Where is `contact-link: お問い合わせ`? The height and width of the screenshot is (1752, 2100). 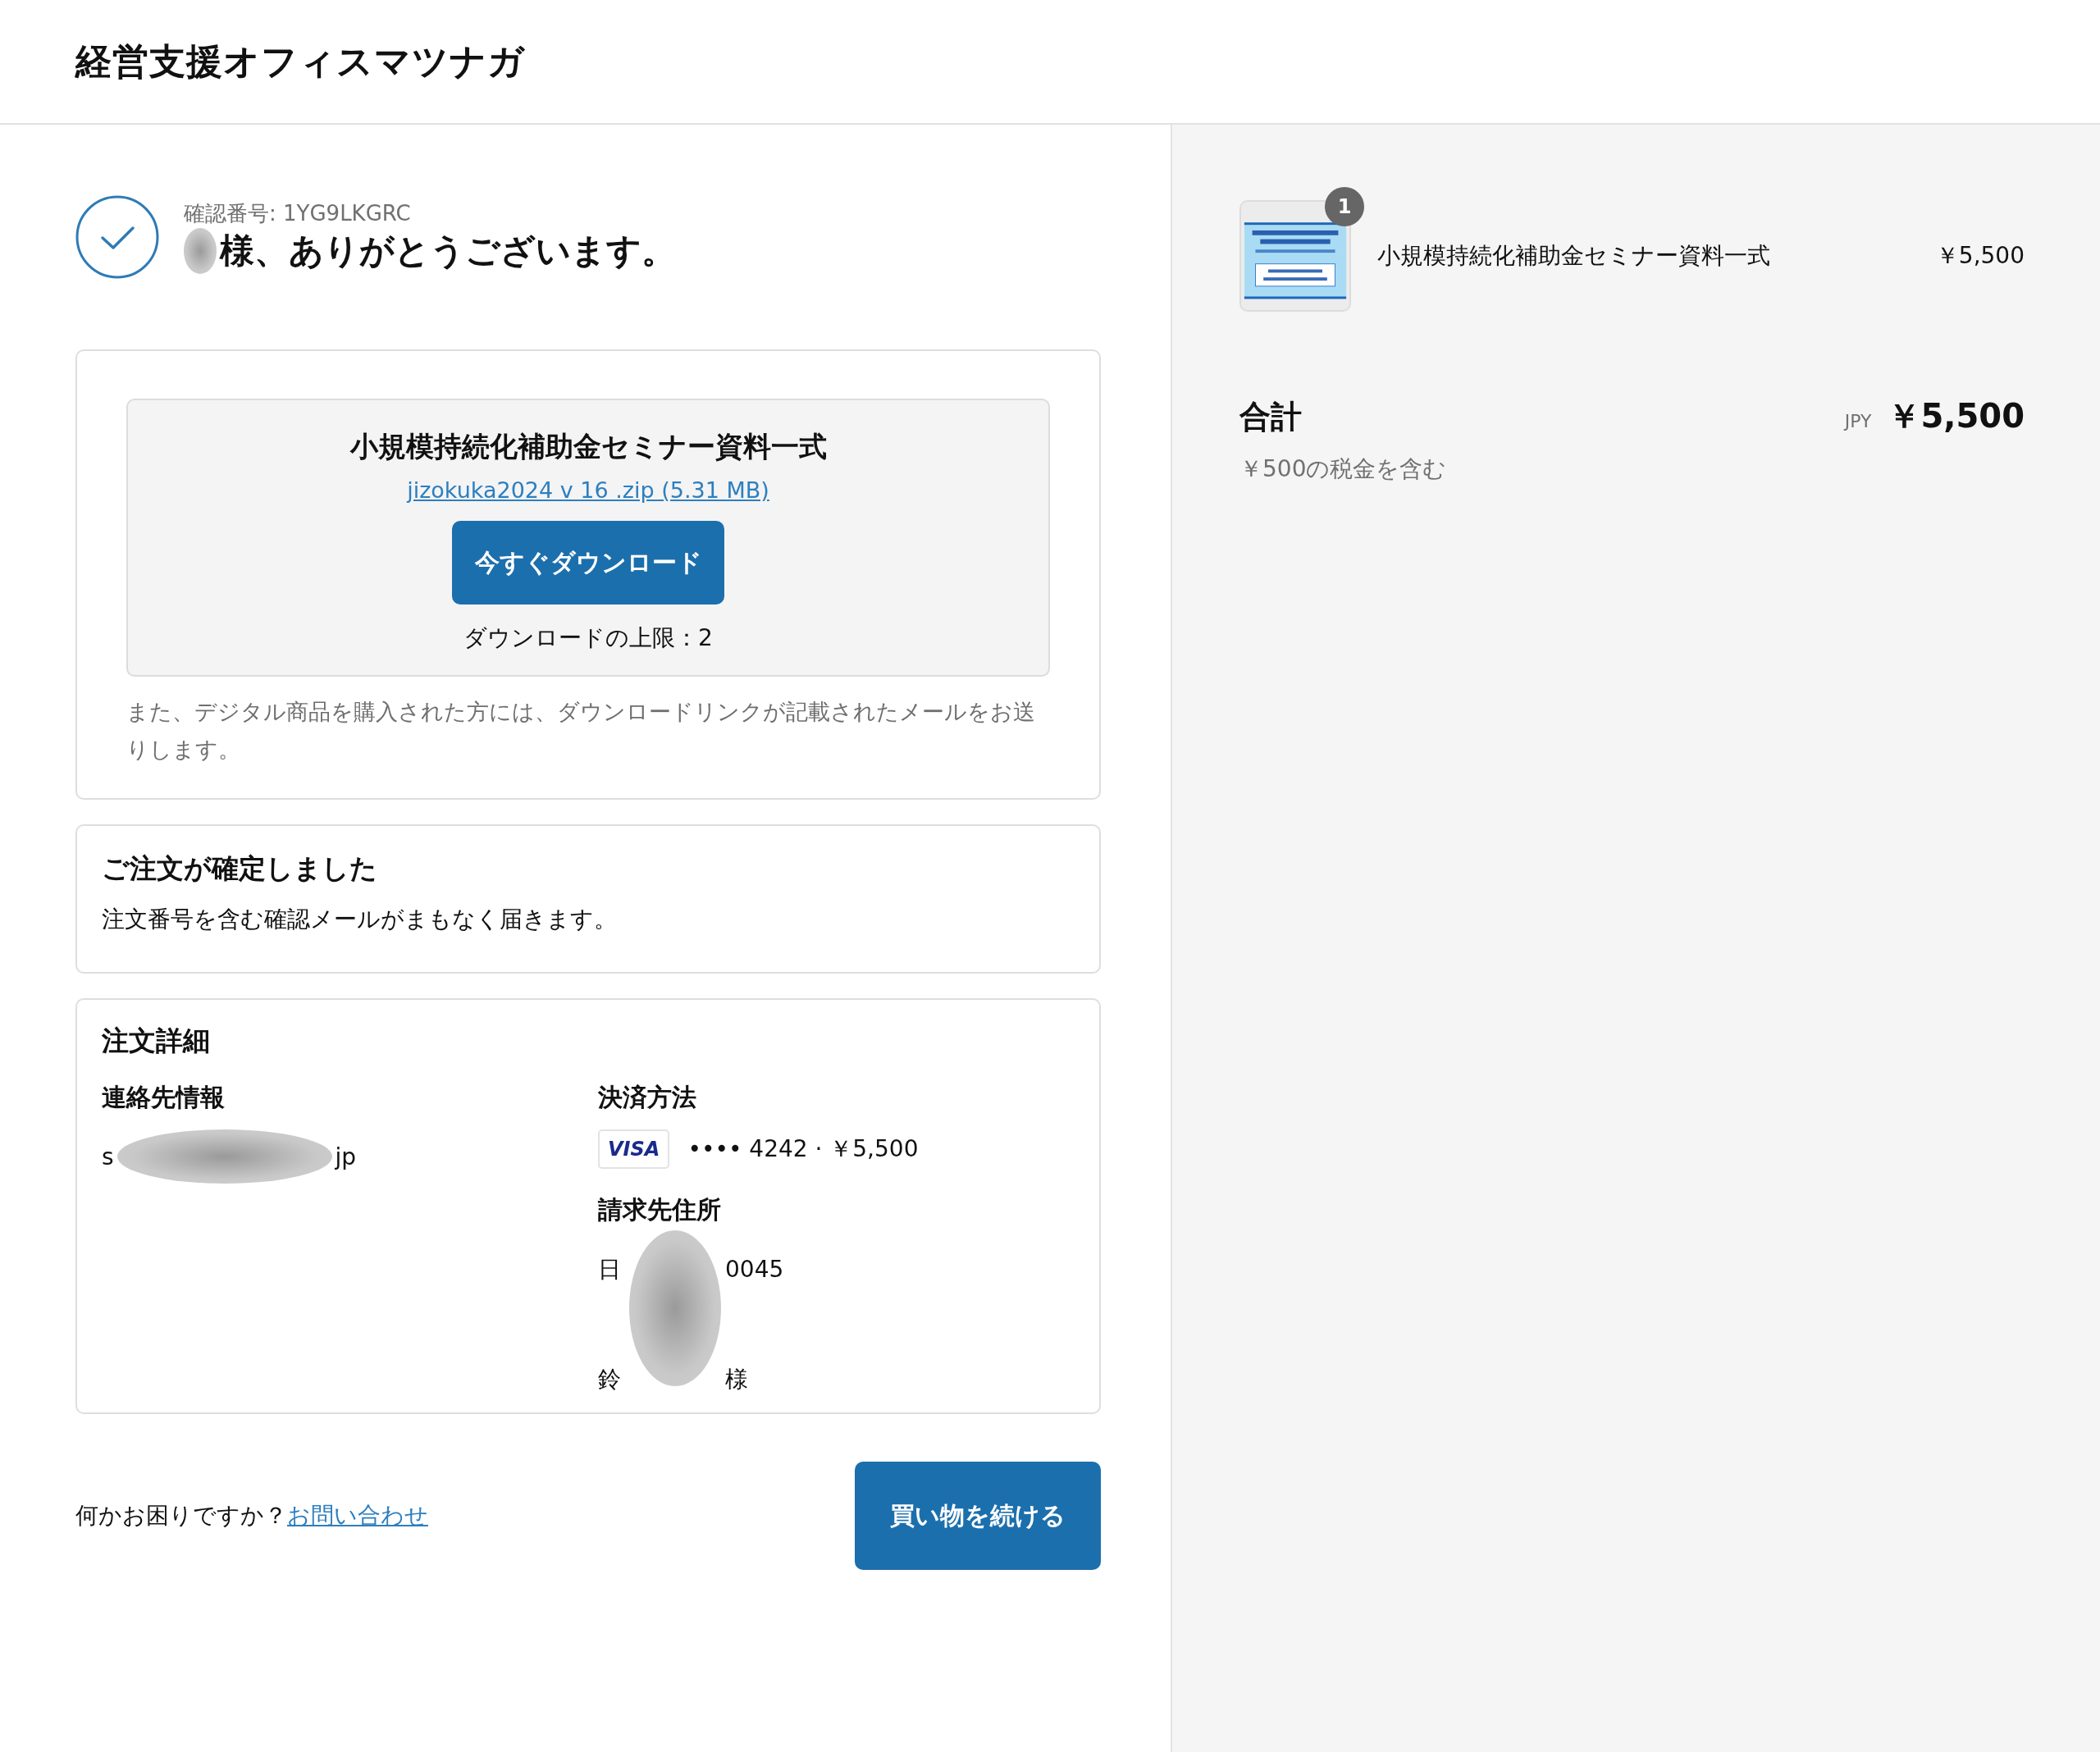 contact-link: お問い合わせ is located at coordinates (358, 1515).